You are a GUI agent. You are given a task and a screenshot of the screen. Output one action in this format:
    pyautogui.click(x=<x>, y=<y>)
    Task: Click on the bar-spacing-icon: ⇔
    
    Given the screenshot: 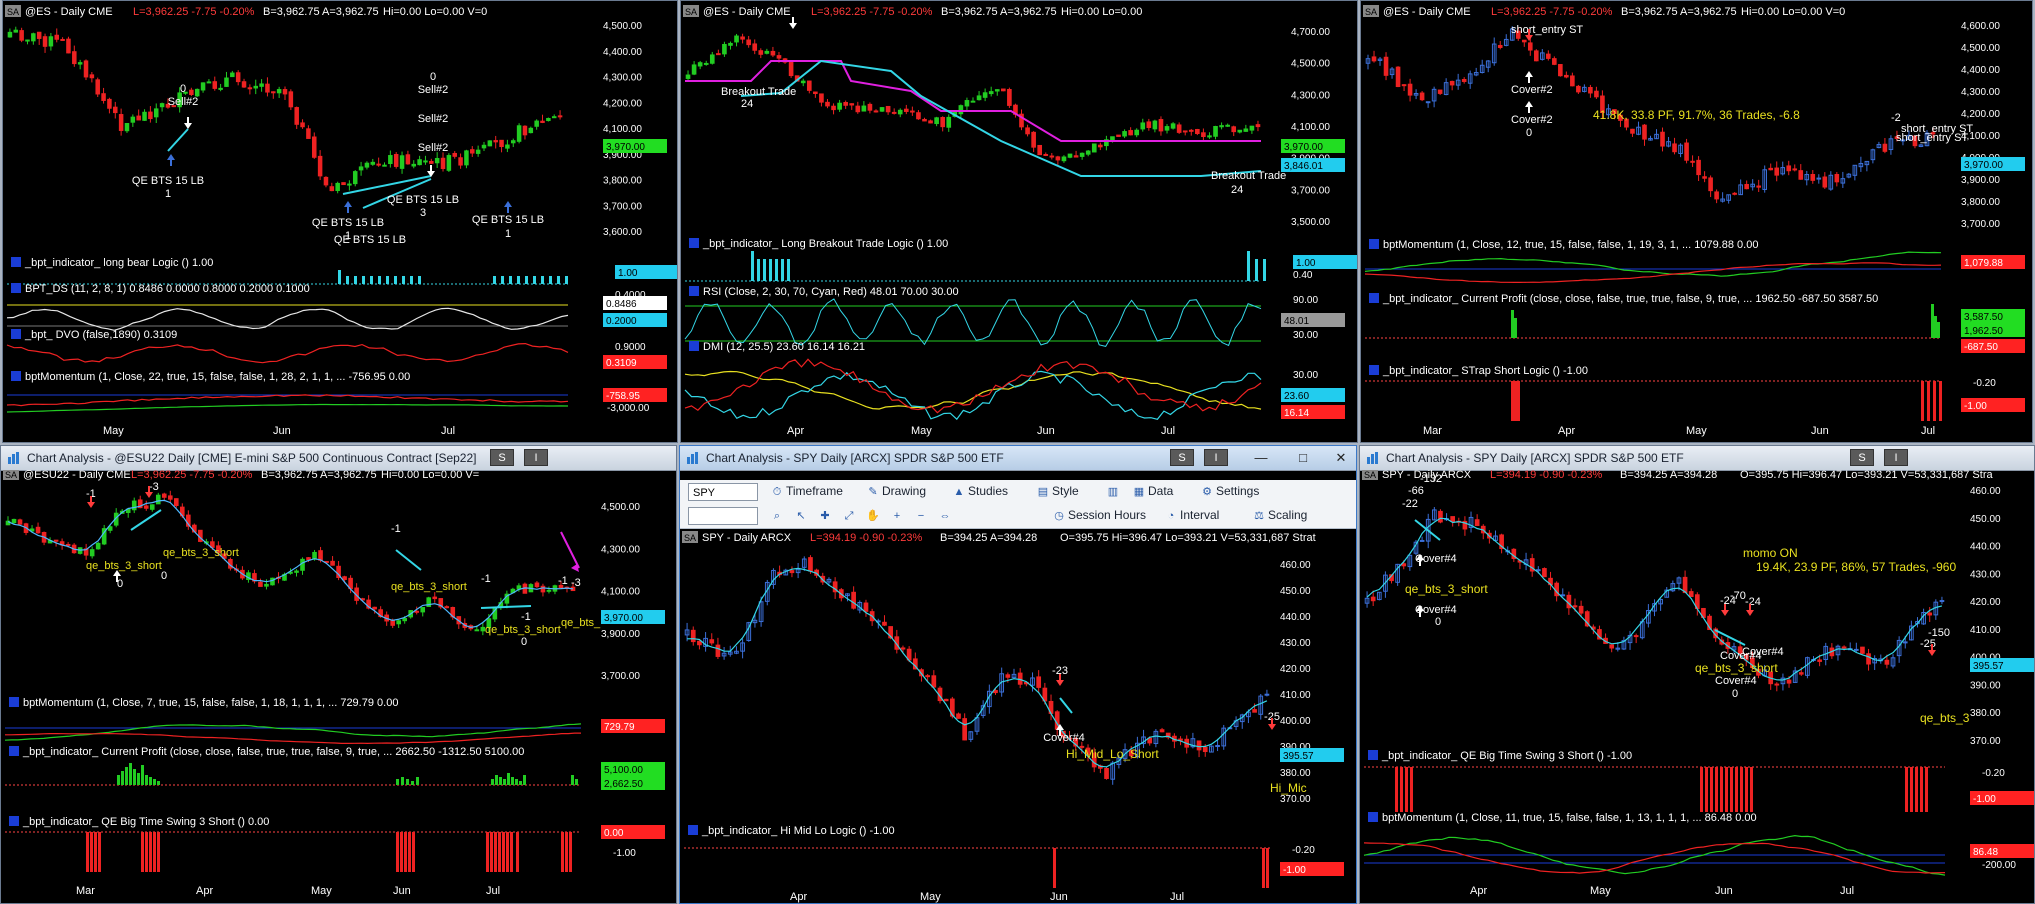 What is the action you would take?
    pyautogui.click(x=945, y=516)
    